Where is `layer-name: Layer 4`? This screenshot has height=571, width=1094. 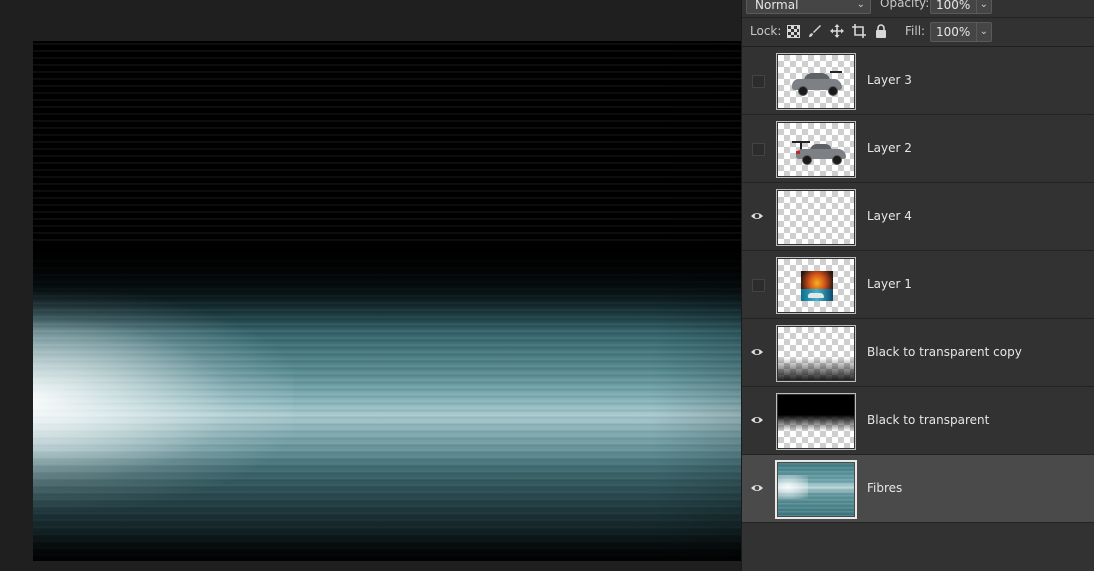
layer-name: Layer 4 is located at coordinates (889, 216).